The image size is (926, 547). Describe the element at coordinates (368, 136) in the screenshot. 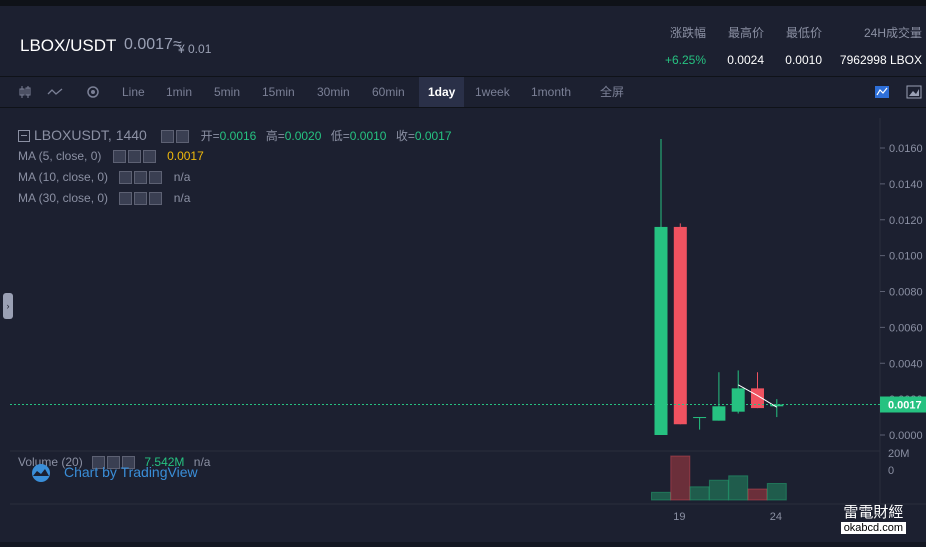

I see `low-value-legend: 0.0010` at that location.